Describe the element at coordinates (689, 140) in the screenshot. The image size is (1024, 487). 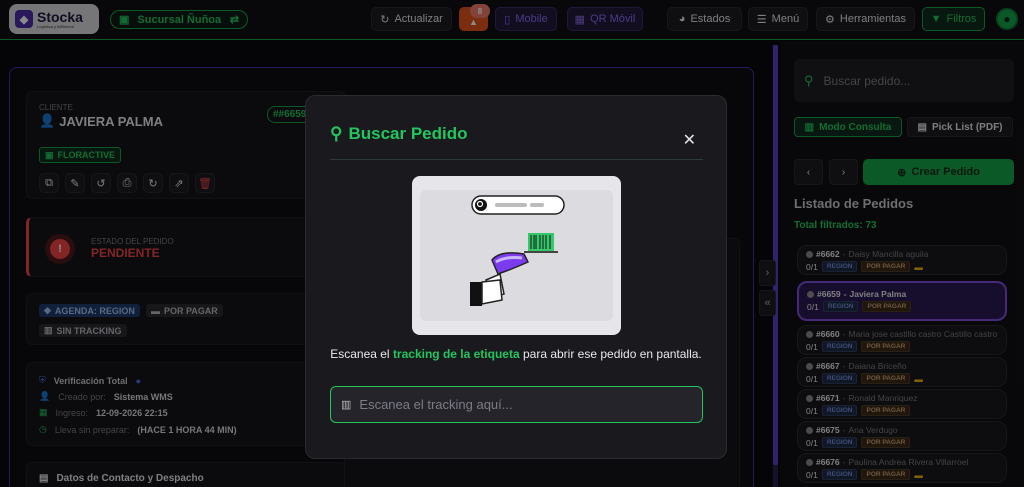
I see `close-icon: ✕` at that location.